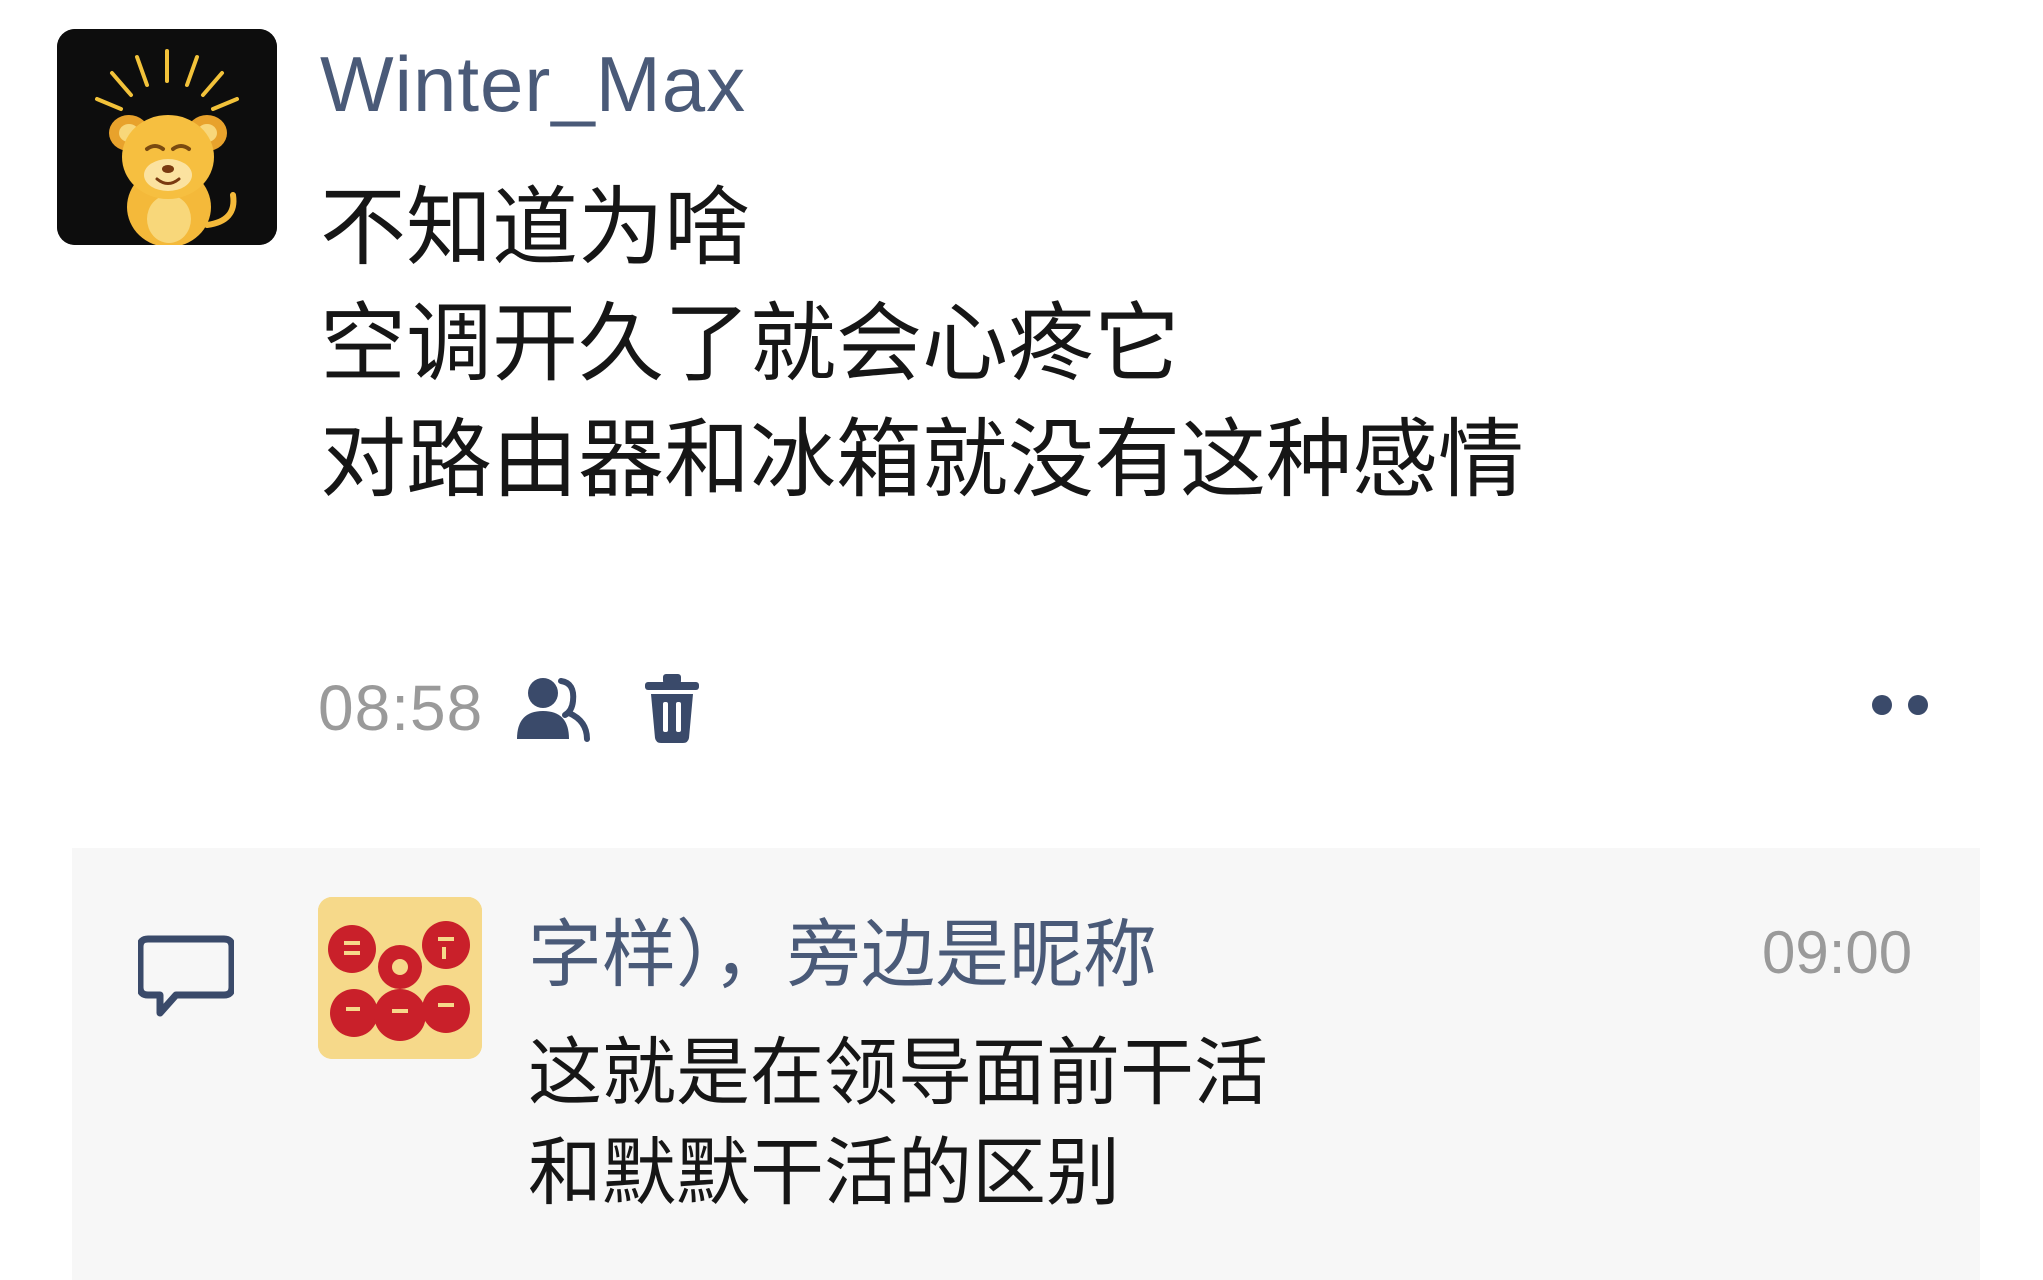 This screenshot has height=1280, width=2043. Describe the element at coordinates (922, 460) in the screenshot. I see `post-line: 对路由器和冰箱就没有这种感情` at that location.